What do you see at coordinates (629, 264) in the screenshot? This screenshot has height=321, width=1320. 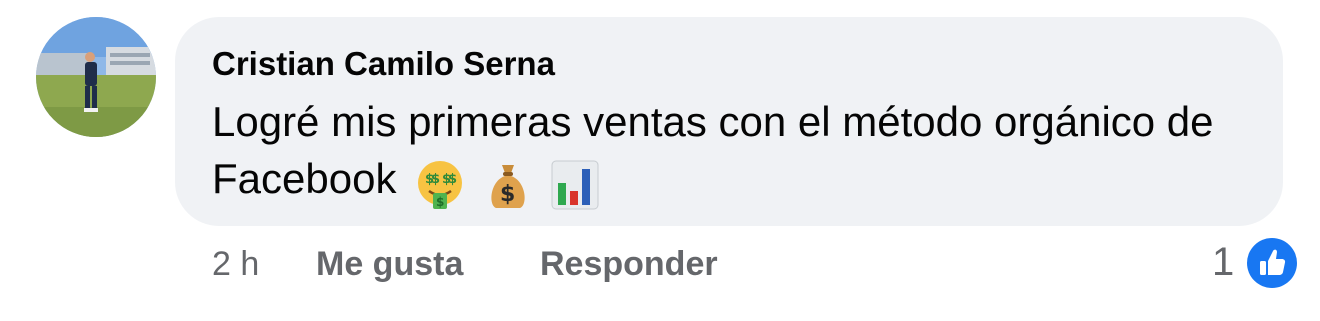 I see `reply-button: Responder` at bounding box center [629, 264].